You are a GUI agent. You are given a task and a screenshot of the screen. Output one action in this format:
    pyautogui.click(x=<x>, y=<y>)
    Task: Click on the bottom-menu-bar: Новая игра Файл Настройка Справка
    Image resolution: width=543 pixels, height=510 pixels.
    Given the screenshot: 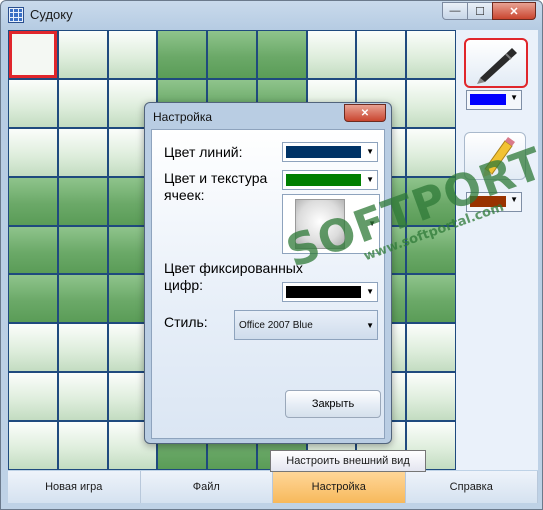 What is the action you would take?
    pyautogui.click(x=273, y=487)
    